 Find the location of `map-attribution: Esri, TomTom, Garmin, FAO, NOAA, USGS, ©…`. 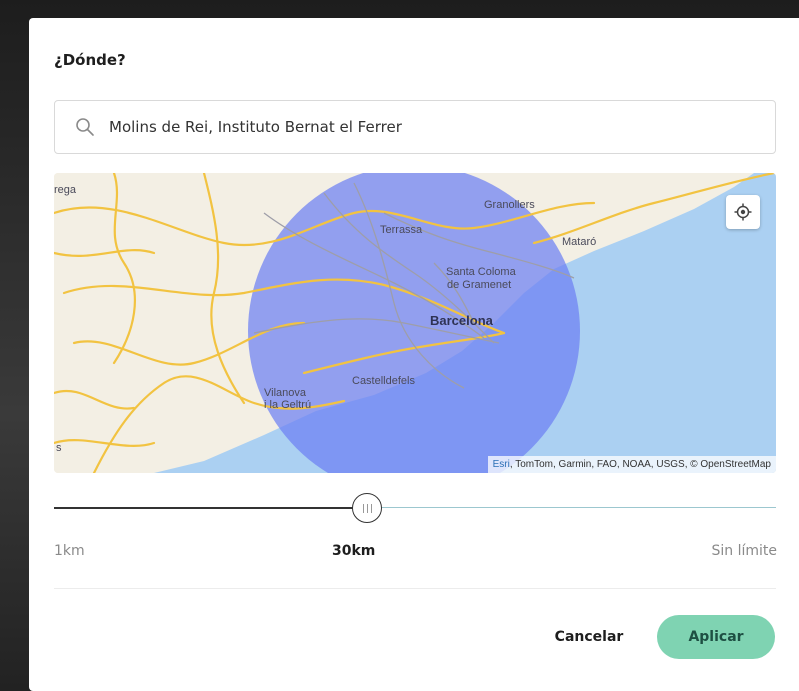

map-attribution: Esri, TomTom, Garmin, FAO, NOAA, USGS, ©… is located at coordinates (631, 464).